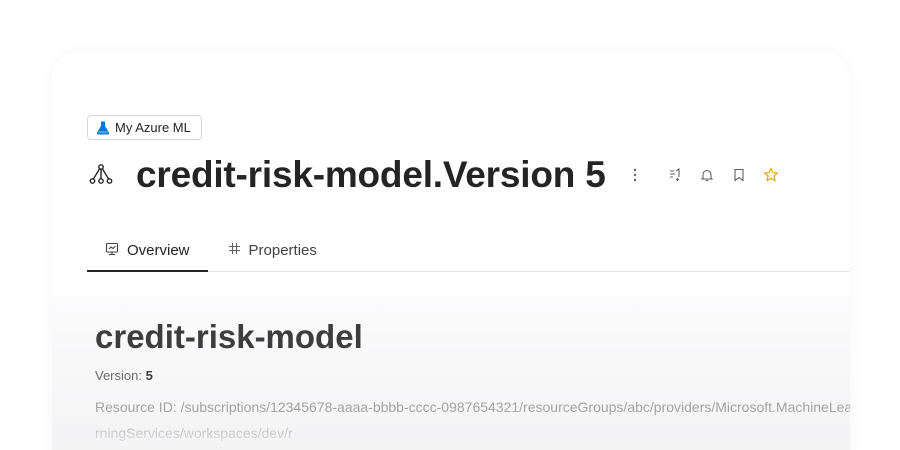  I want to click on star-icon, so click(771, 175).